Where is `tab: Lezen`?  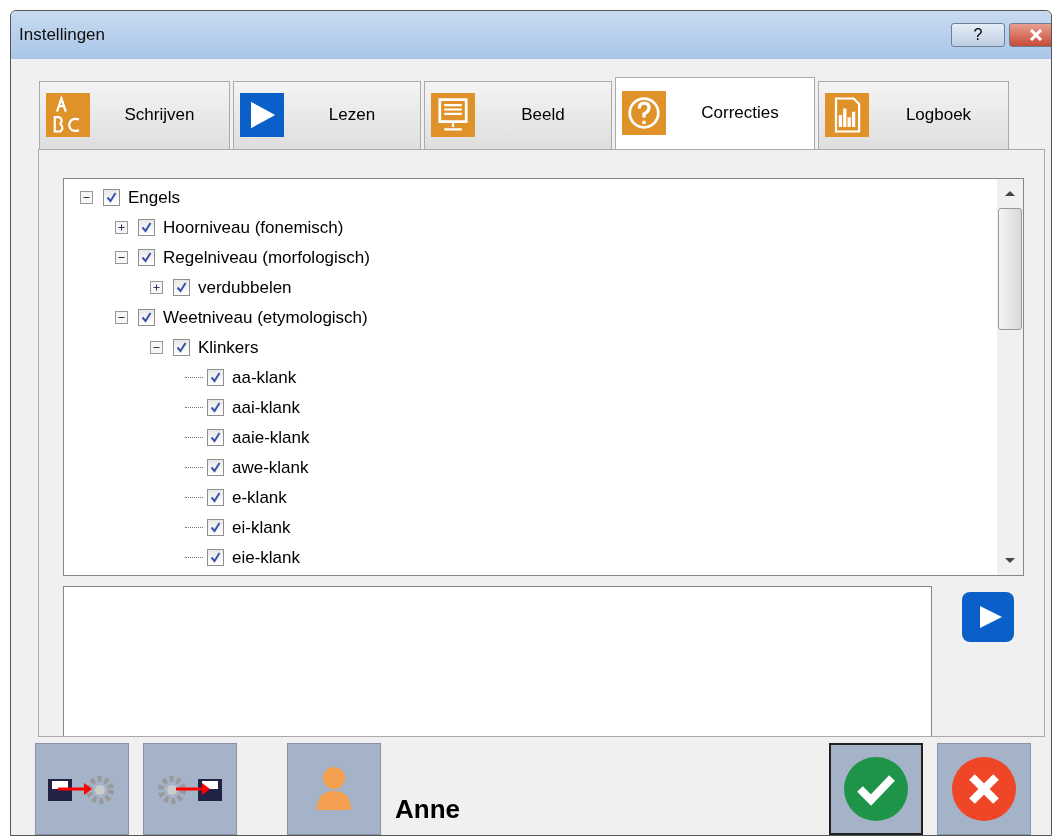 tab: Lezen is located at coordinates (327, 114).